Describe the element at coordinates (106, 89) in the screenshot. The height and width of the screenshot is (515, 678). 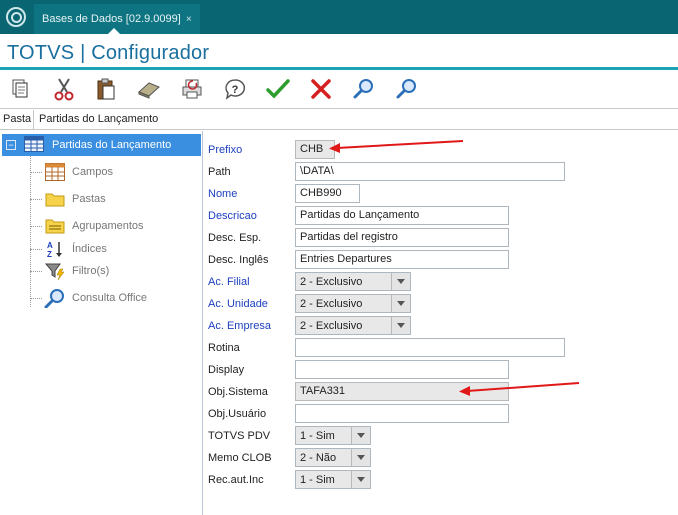
I see `paste-icon` at that location.